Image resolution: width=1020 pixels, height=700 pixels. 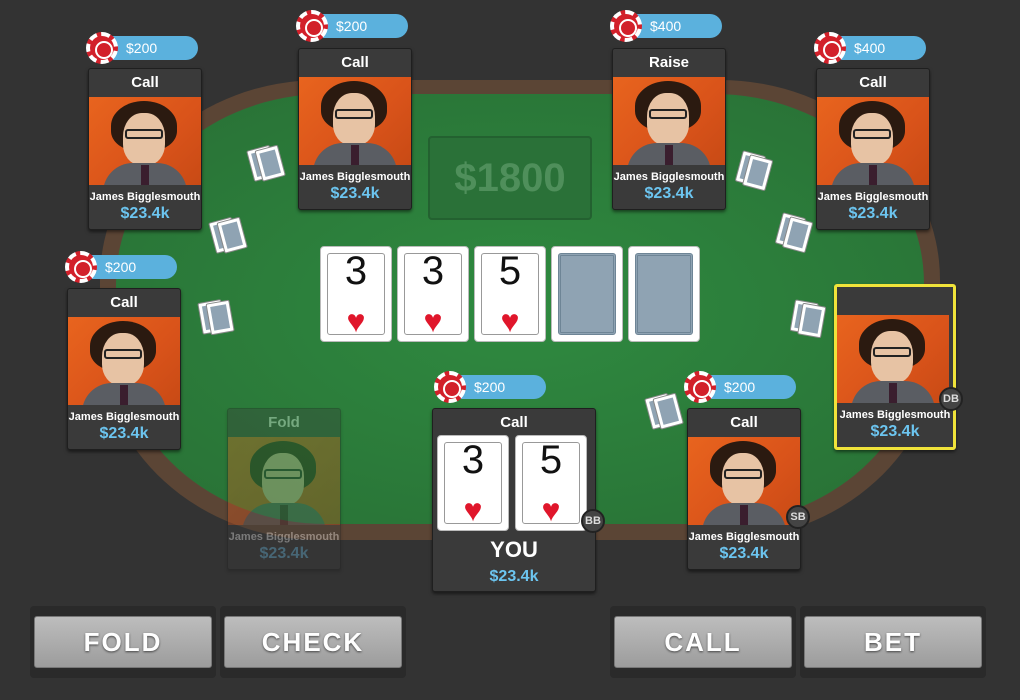 What do you see at coordinates (356, 294) in the screenshot?
I see `board-card-1: 3 ♥` at bounding box center [356, 294].